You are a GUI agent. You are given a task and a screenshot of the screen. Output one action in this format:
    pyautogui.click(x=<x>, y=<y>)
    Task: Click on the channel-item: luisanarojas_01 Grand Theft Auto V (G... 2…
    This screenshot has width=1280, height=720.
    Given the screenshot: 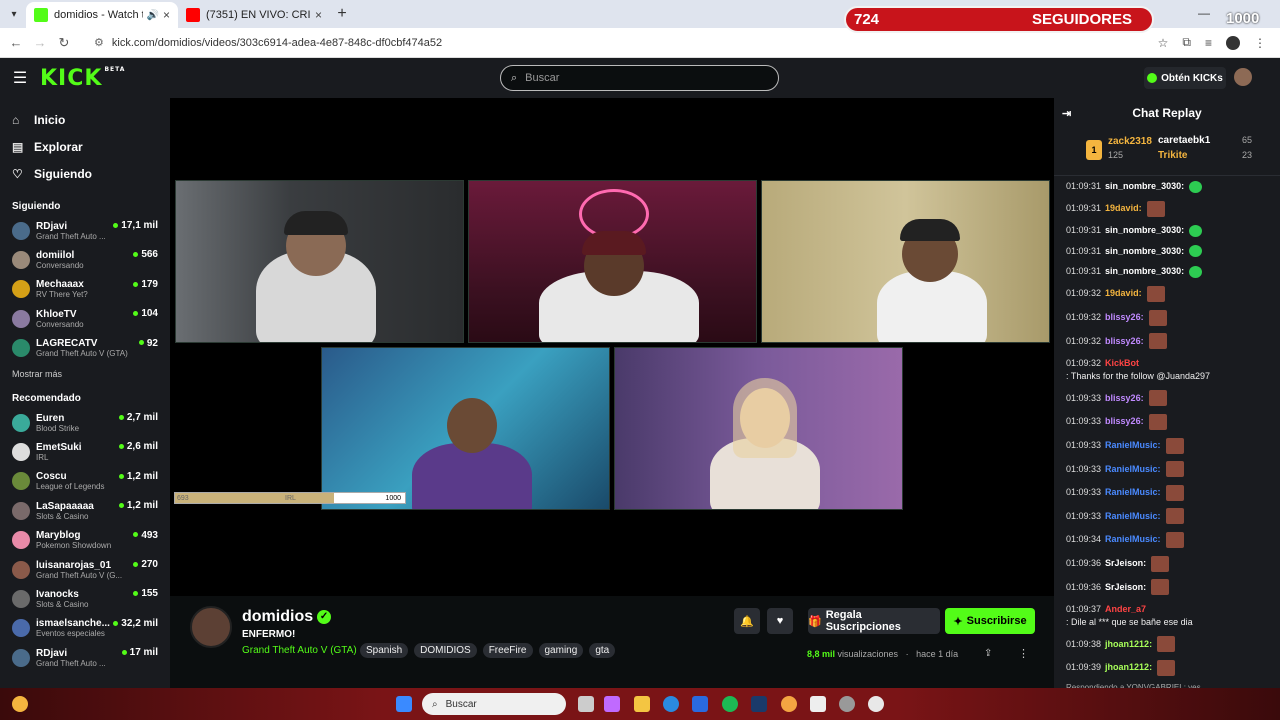 What is the action you would take?
    pyautogui.click(x=85, y=569)
    